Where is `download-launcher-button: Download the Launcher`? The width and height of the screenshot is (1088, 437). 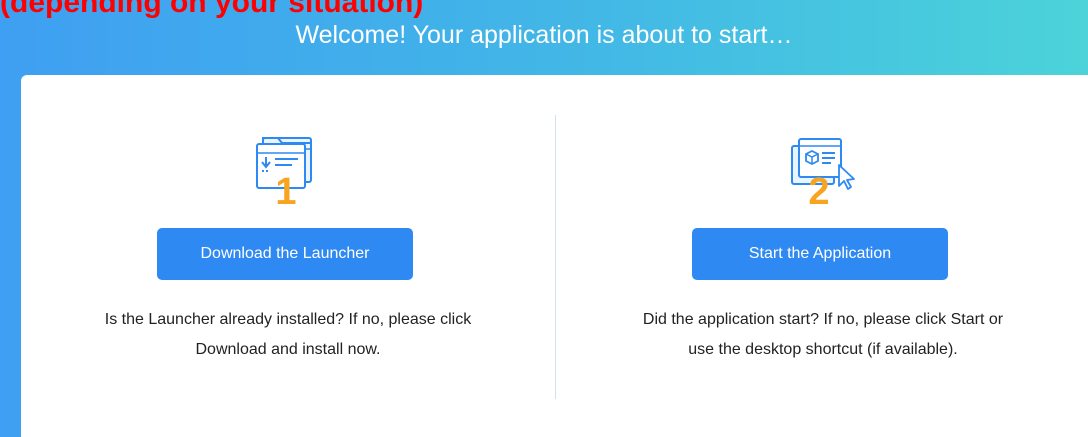 download-launcher-button: Download the Launcher is located at coordinates (285, 254).